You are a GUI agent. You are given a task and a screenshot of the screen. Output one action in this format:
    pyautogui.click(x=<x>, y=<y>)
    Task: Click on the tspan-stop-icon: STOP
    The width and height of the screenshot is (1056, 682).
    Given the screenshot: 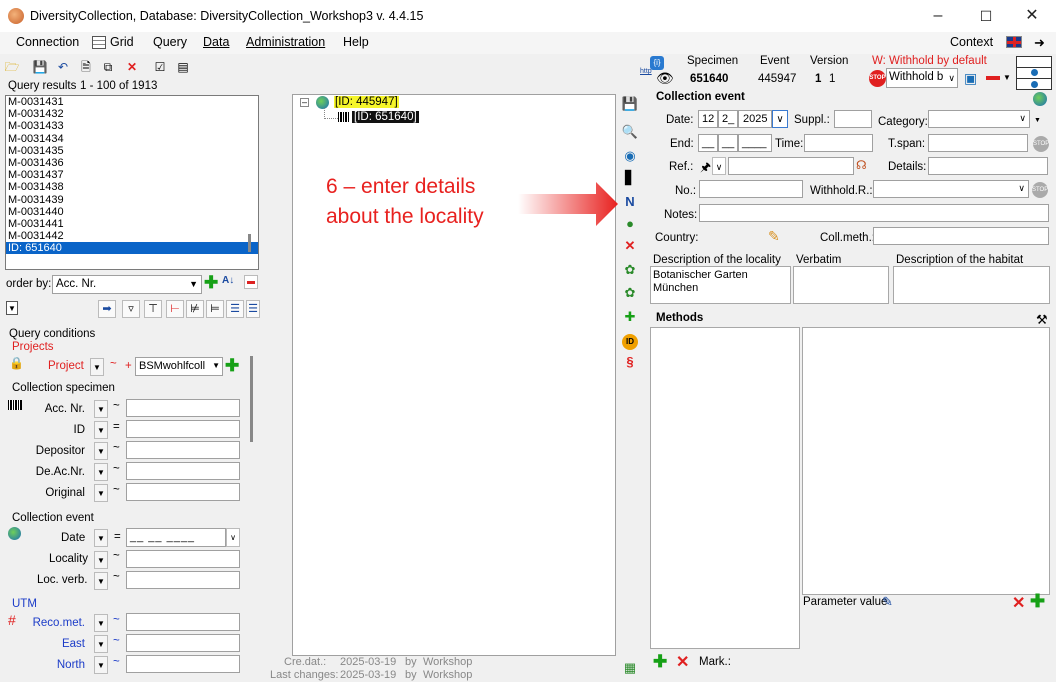 What is the action you would take?
    pyautogui.click(x=1041, y=144)
    